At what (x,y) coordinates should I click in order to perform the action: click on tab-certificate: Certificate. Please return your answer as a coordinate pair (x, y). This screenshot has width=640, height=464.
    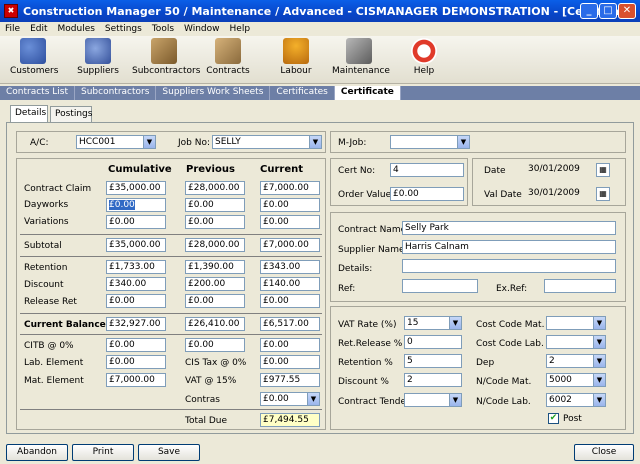
    Looking at the image, I should click on (367, 93).